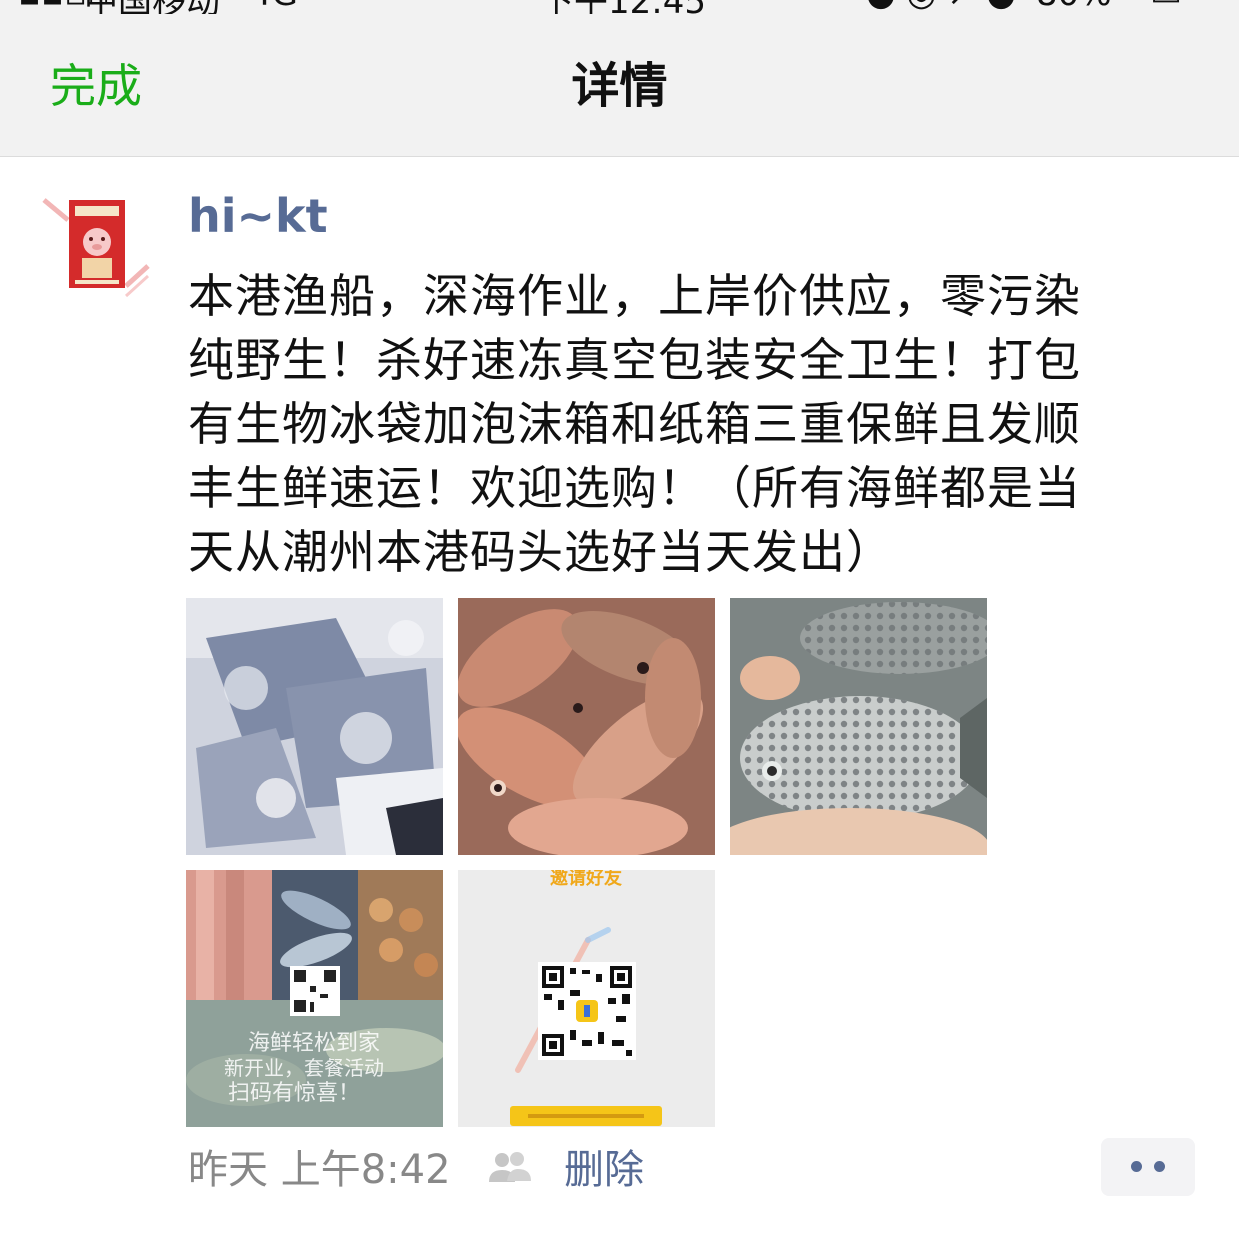  What do you see at coordinates (586, 726) in the screenshot?
I see `red-snapper-photo` at bounding box center [586, 726].